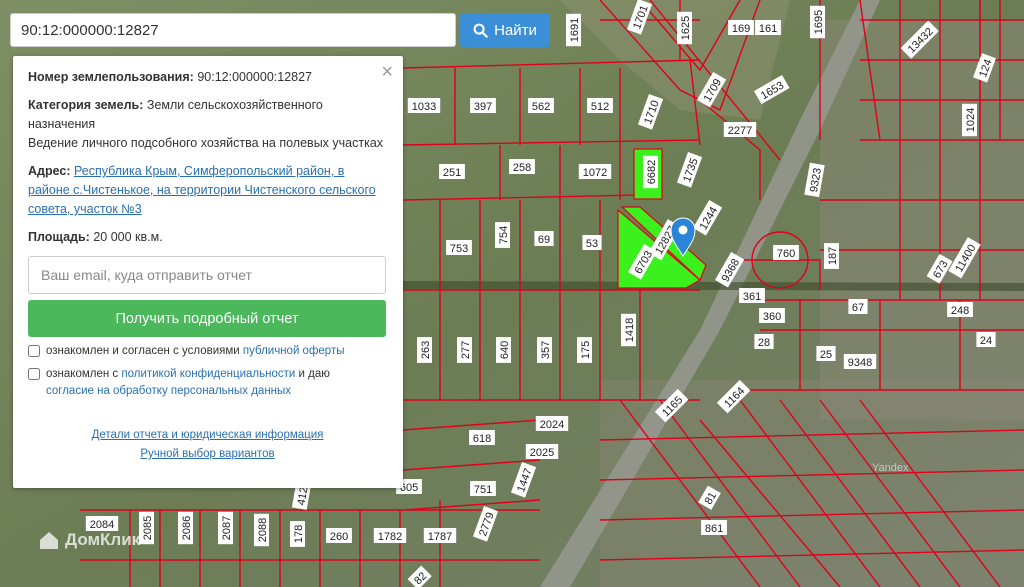 This screenshot has width=1024, height=587. I want to click on svg-text: 360, so click(772, 317).